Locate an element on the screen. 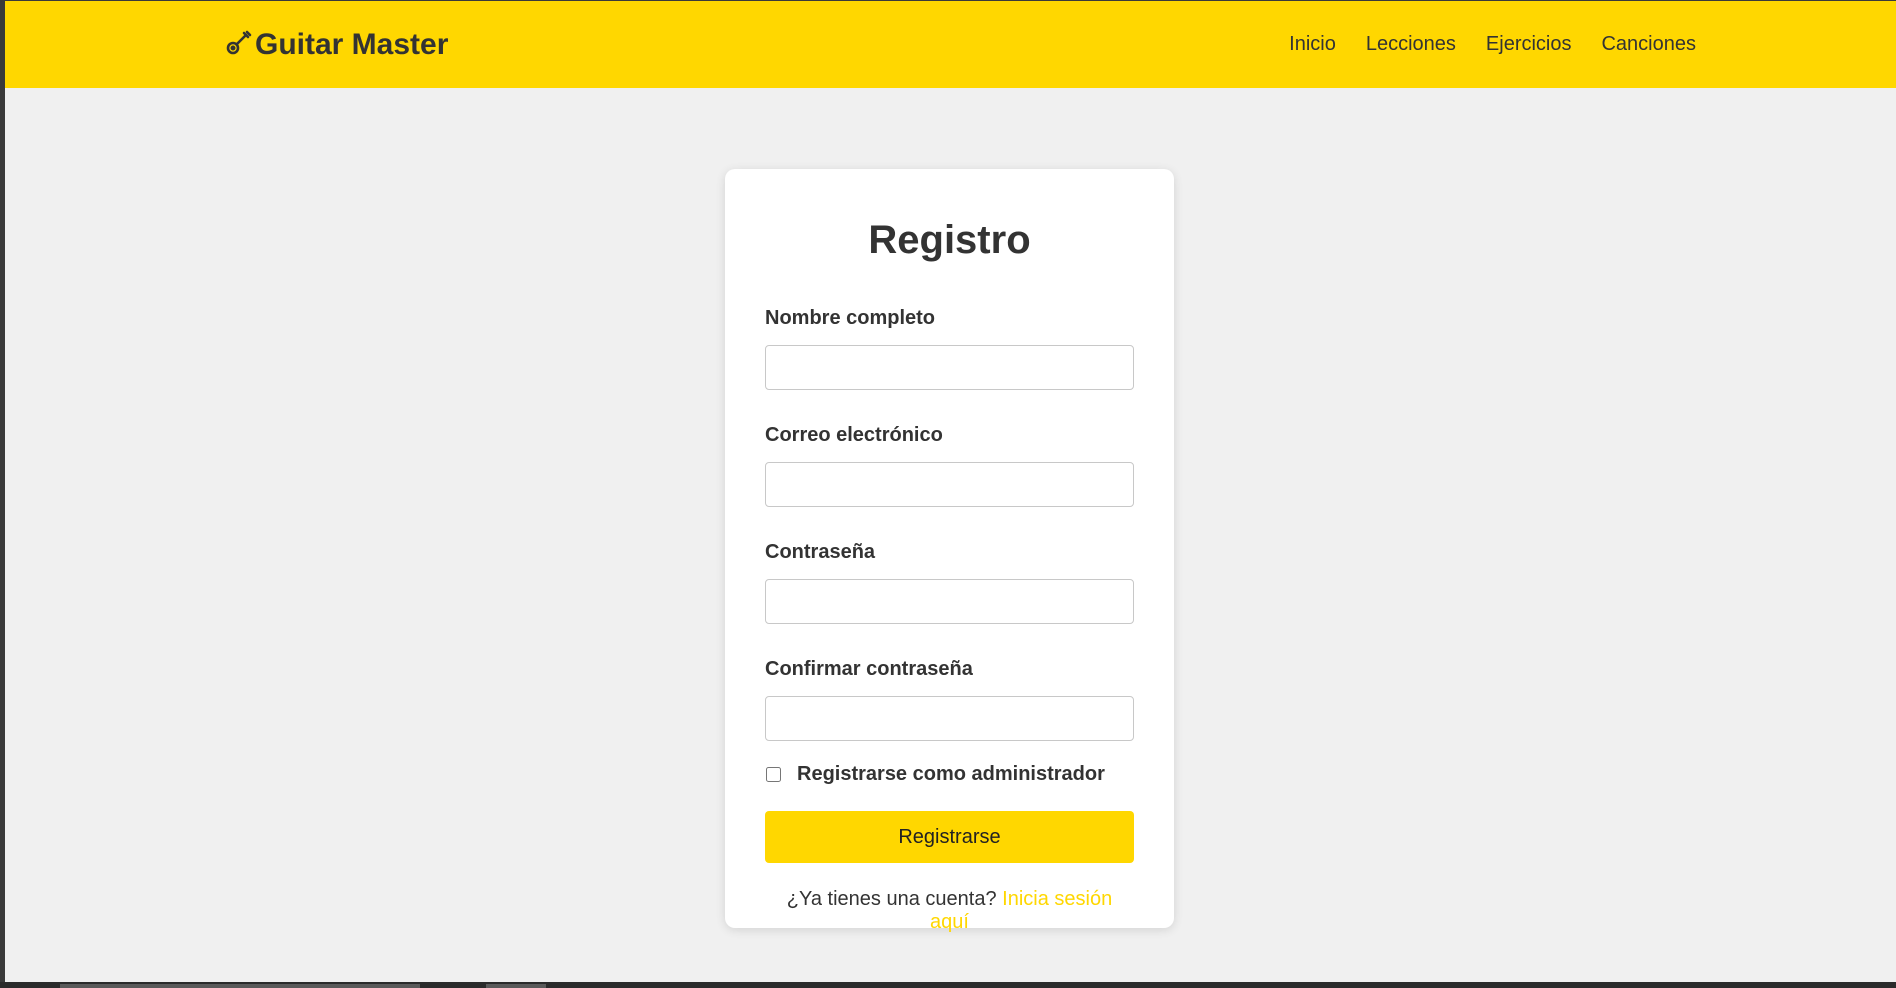 The width and height of the screenshot is (1896, 988). guitar-icon is located at coordinates (239, 44).